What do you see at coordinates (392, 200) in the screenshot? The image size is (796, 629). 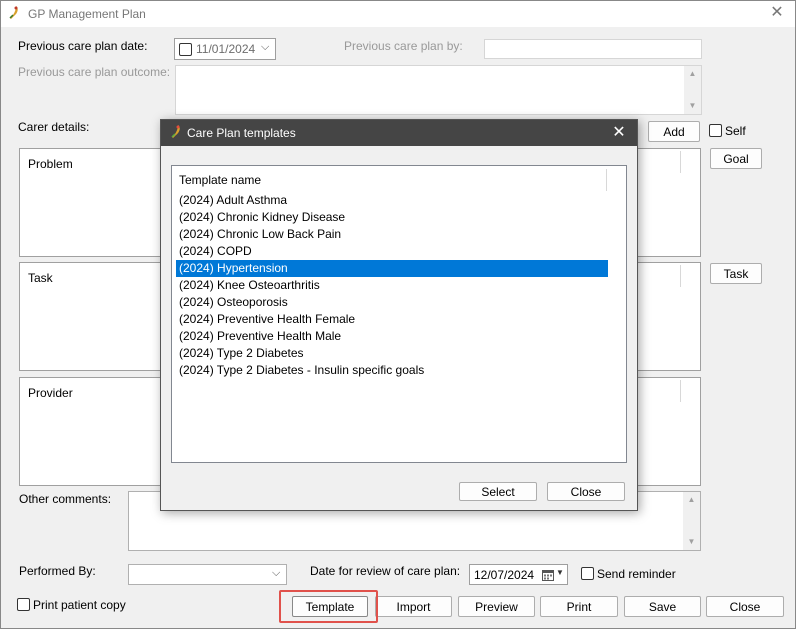 I see `list-item: (2024) Adult Asthma` at bounding box center [392, 200].